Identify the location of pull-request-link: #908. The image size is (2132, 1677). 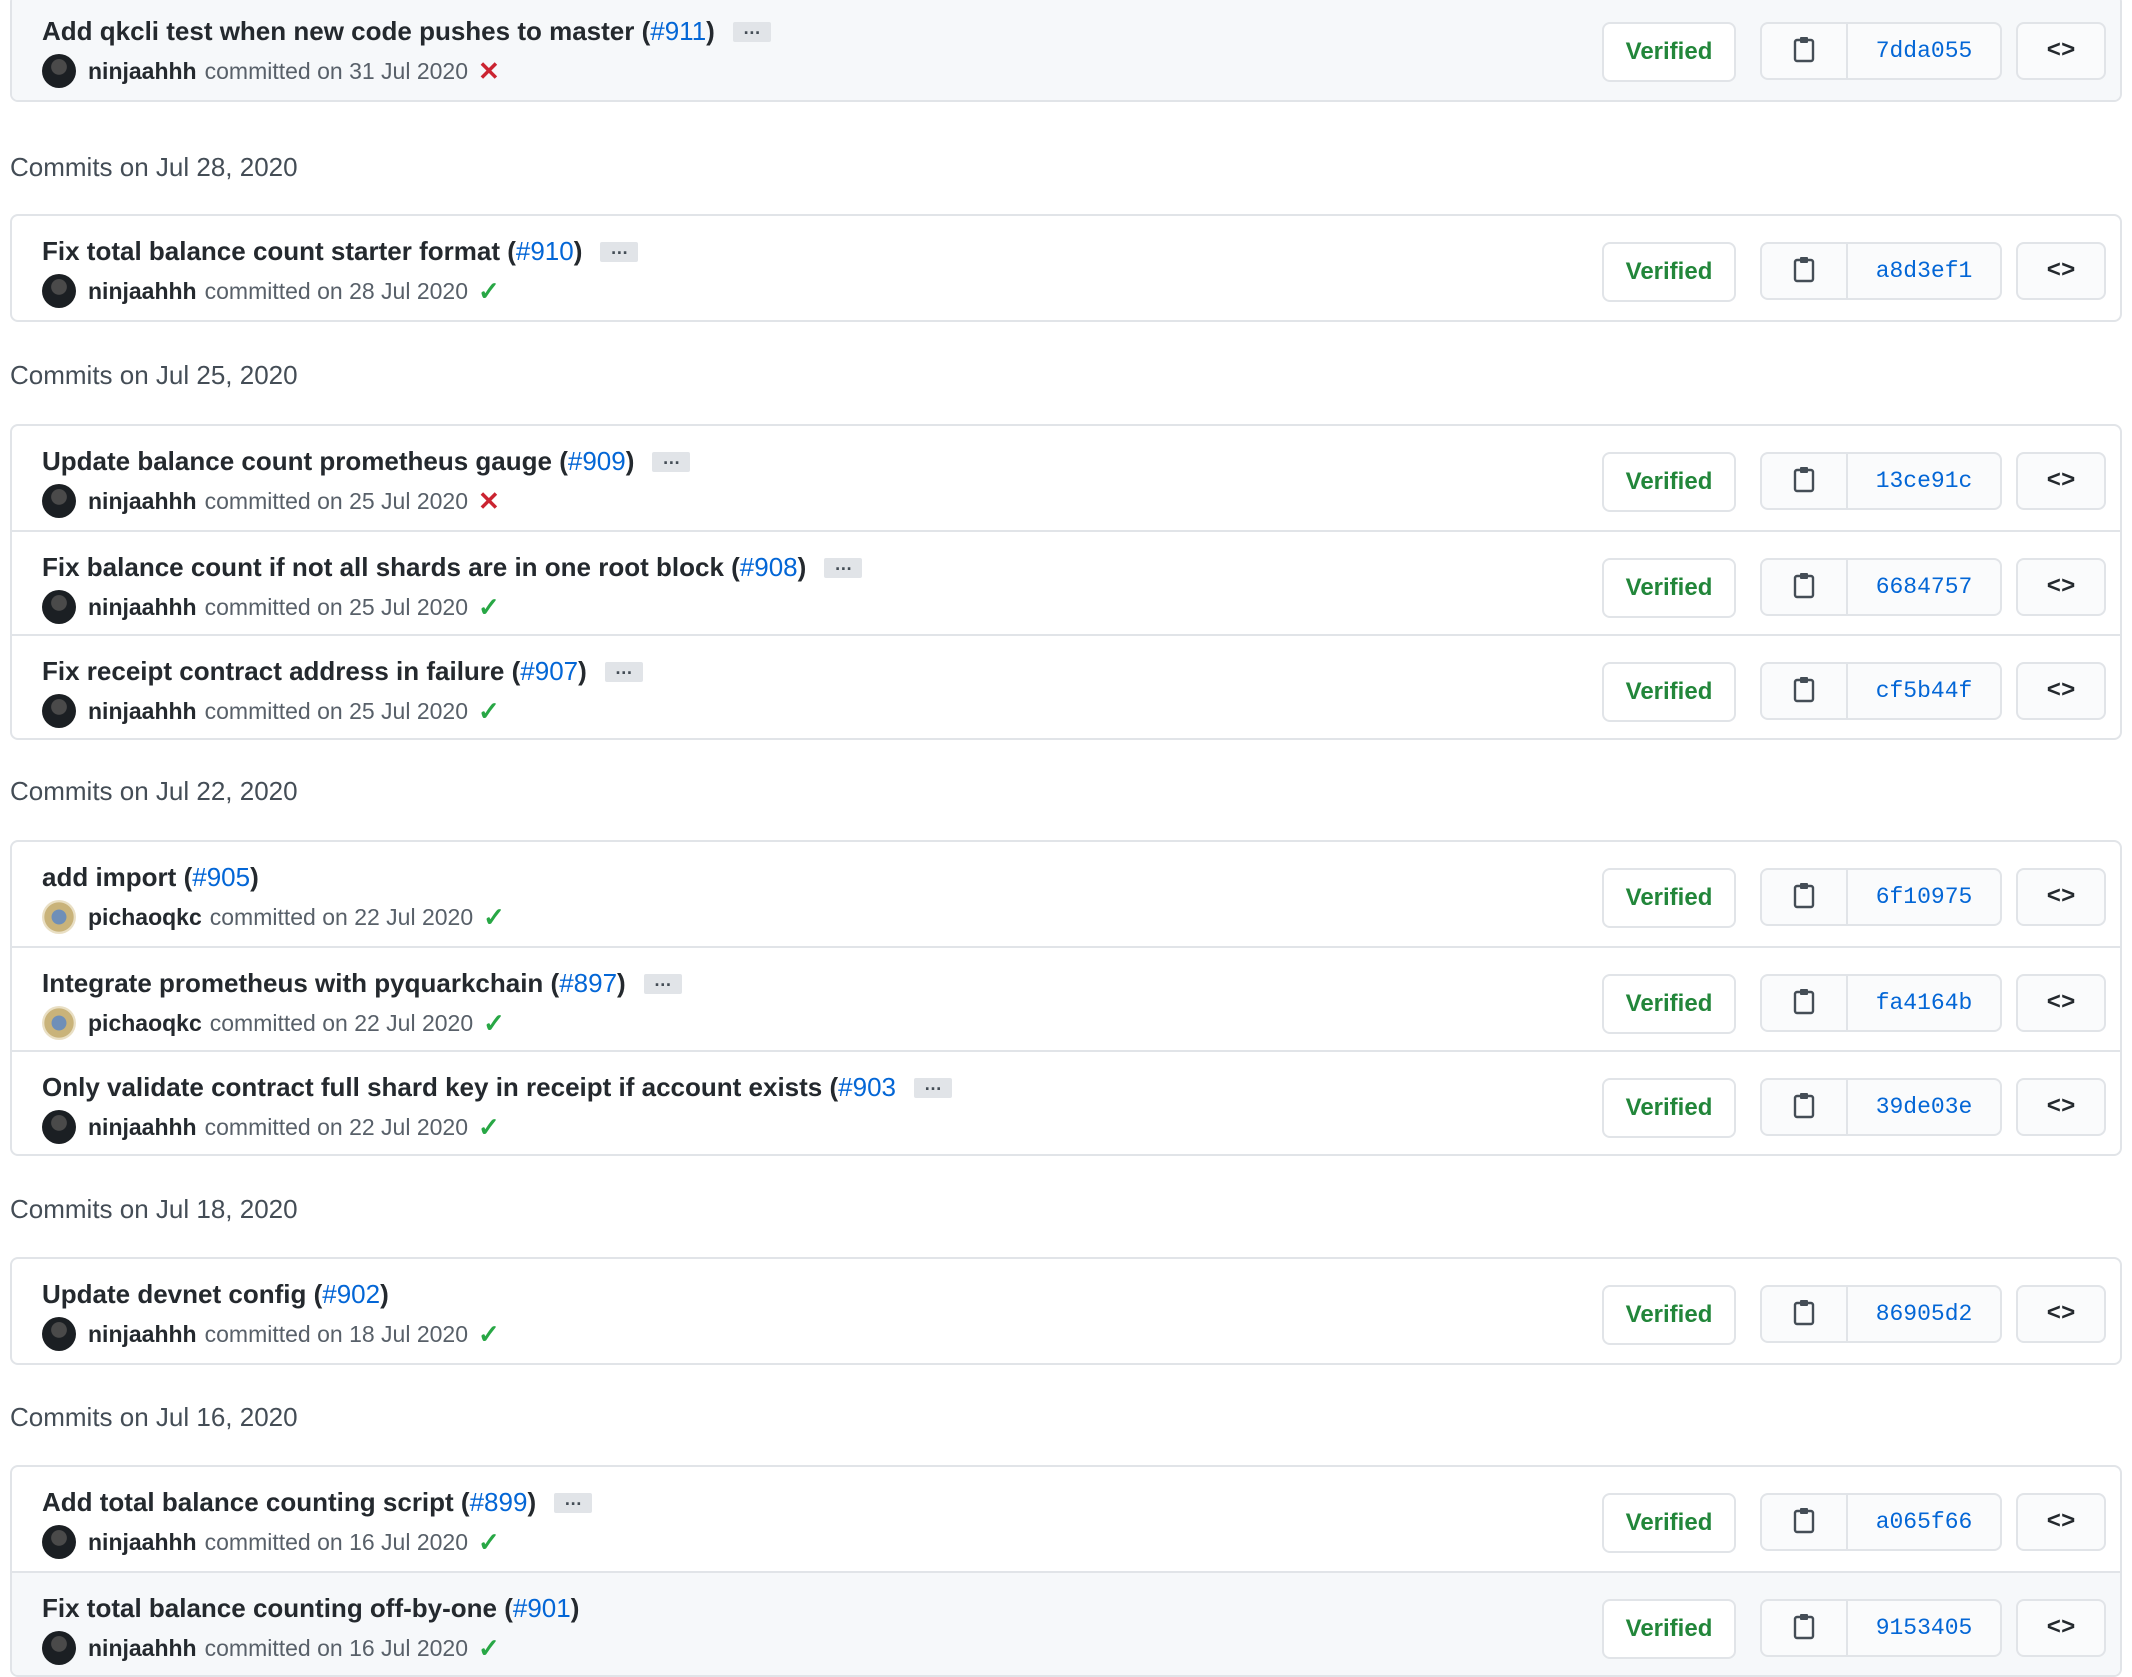
(769, 567).